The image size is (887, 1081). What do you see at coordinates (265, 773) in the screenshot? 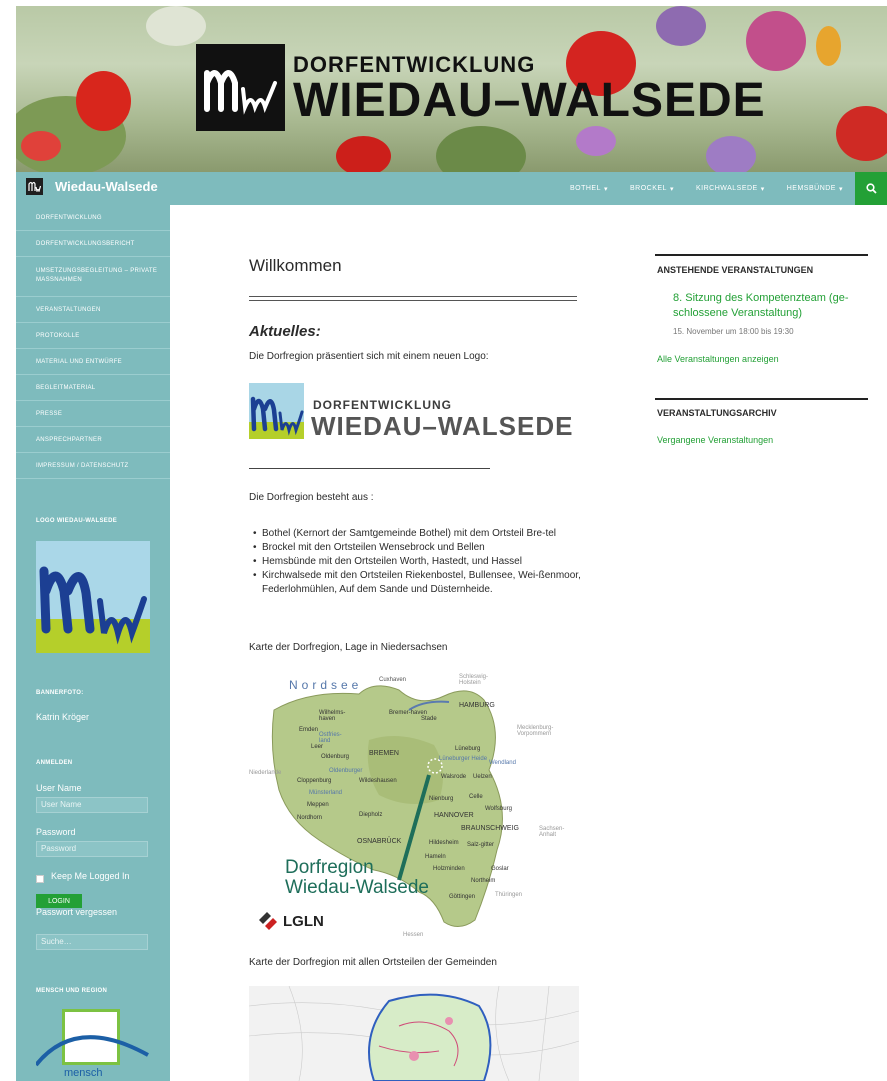
I see `map-place-label: Niederlande` at bounding box center [265, 773].